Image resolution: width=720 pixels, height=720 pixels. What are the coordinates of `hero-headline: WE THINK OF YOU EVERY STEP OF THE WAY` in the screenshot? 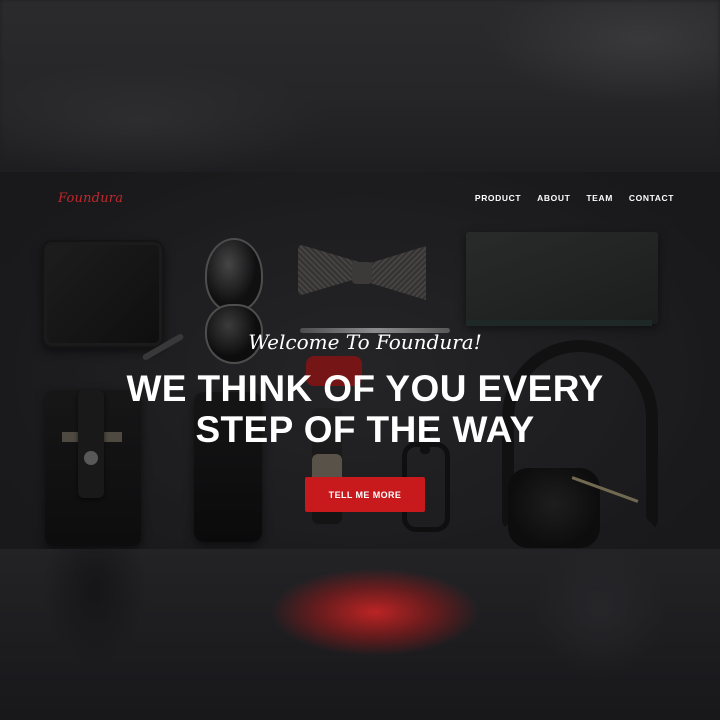 It's located at (360, 409).